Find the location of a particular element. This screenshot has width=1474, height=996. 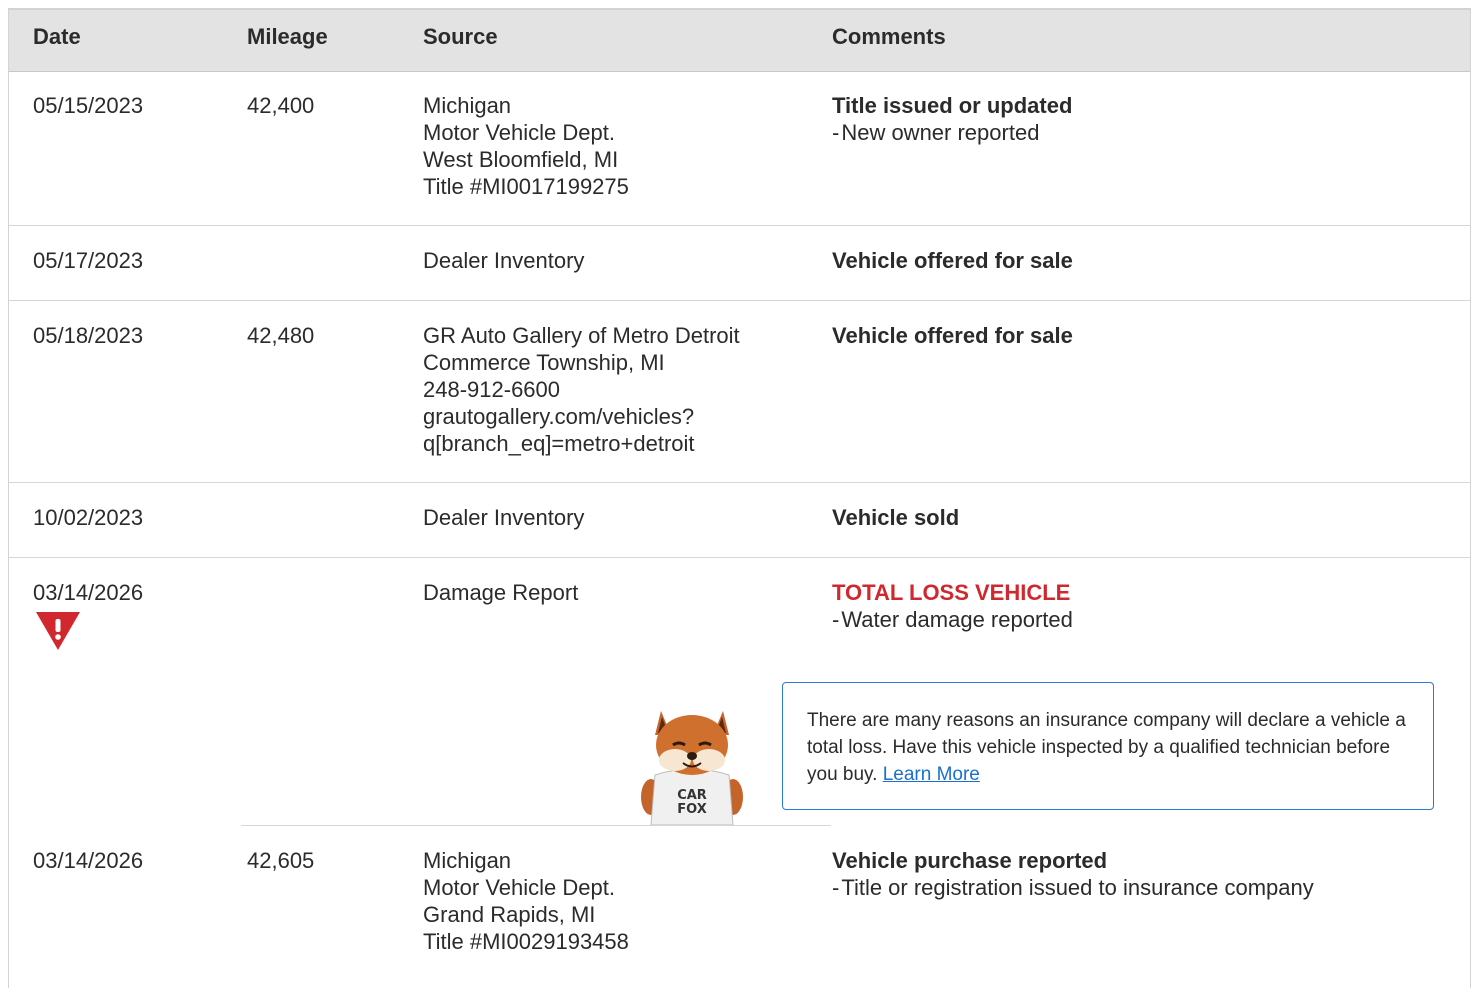

source-line: Title #MI0029193458 is located at coordinates (526, 941).